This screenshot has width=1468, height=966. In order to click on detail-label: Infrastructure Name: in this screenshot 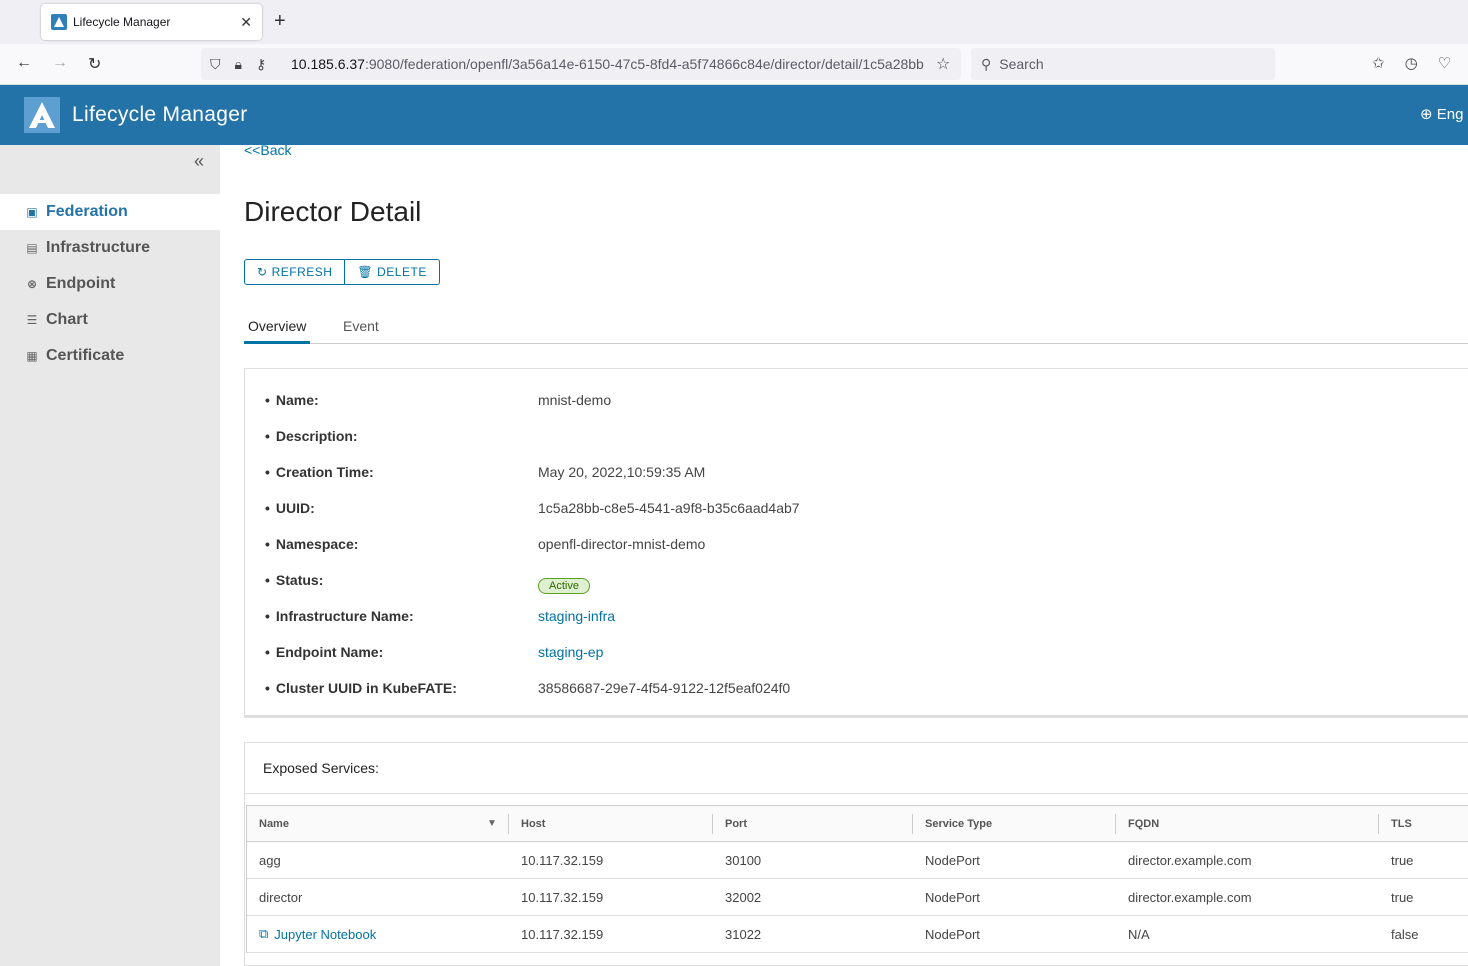, I will do `click(339, 616)`.